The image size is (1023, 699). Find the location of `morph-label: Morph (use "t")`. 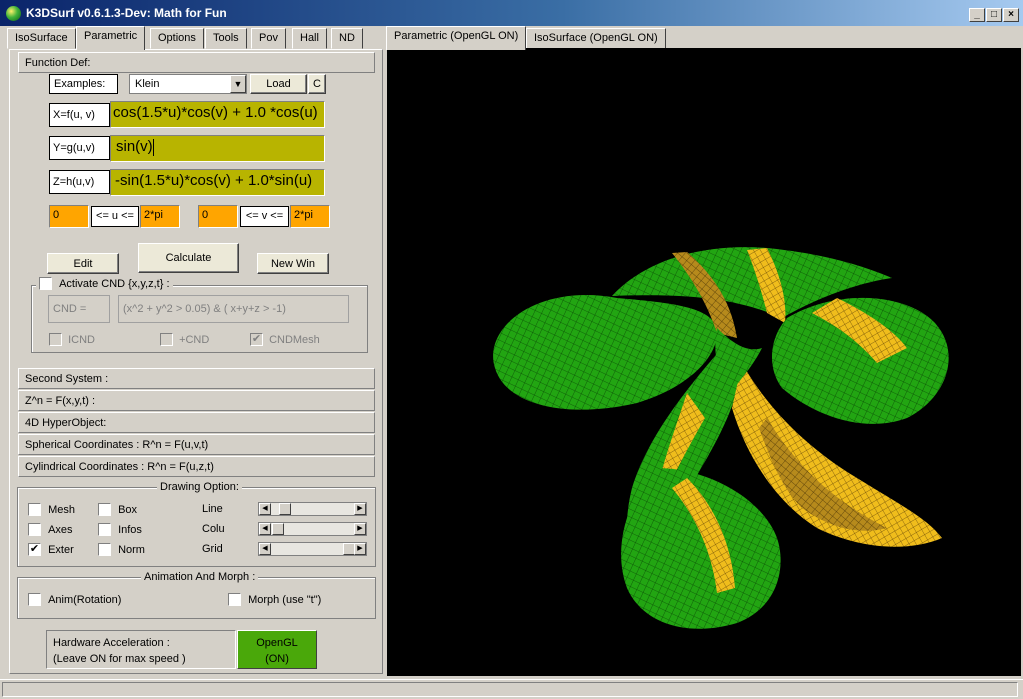

morph-label: Morph (use "t") is located at coordinates (285, 599).